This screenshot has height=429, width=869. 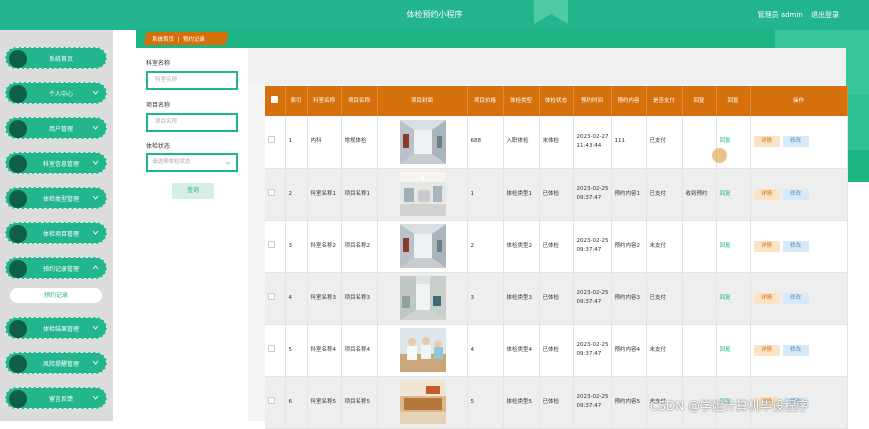 I want to click on cell-actions: 详情 修改, so click(x=799, y=142).